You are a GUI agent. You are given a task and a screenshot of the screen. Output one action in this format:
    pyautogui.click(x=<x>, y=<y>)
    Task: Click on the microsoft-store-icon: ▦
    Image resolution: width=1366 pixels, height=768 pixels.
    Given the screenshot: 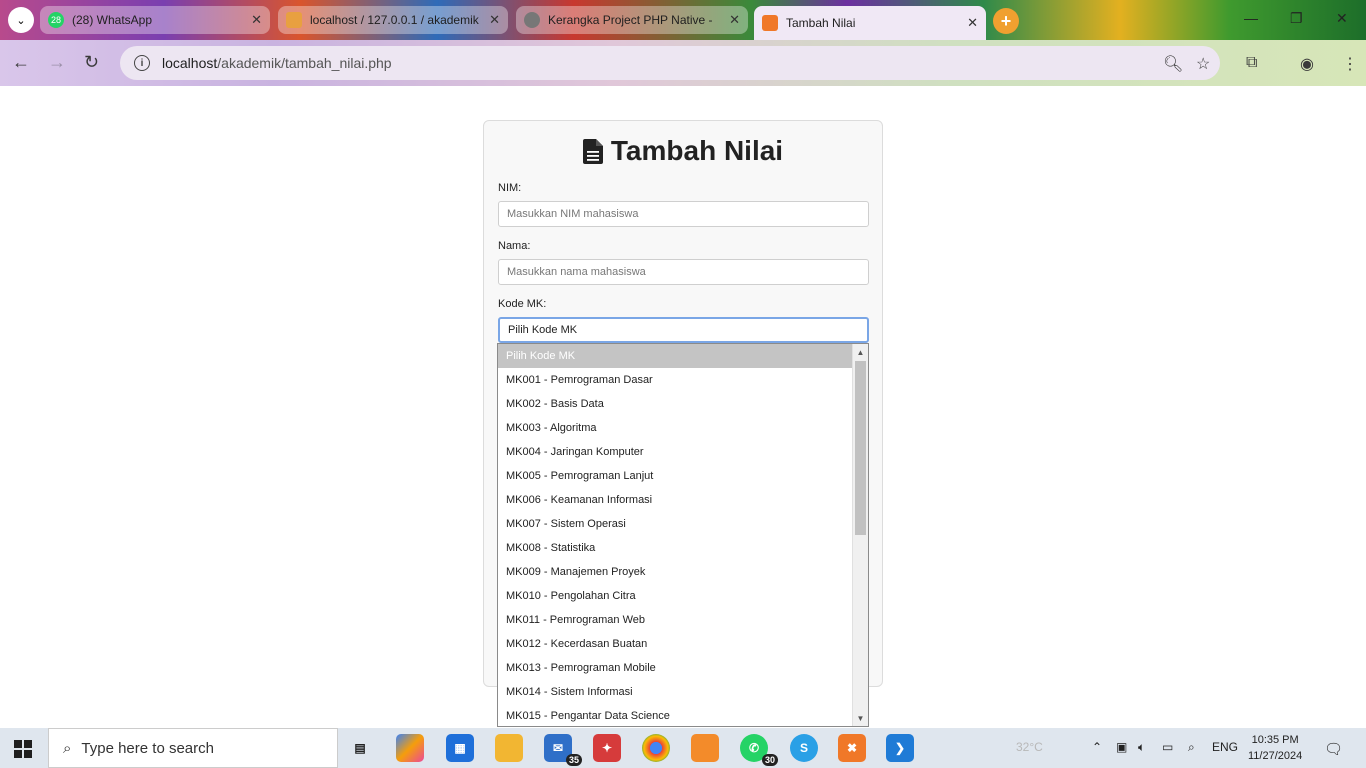 What is the action you would take?
    pyautogui.click(x=460, y=748)
    